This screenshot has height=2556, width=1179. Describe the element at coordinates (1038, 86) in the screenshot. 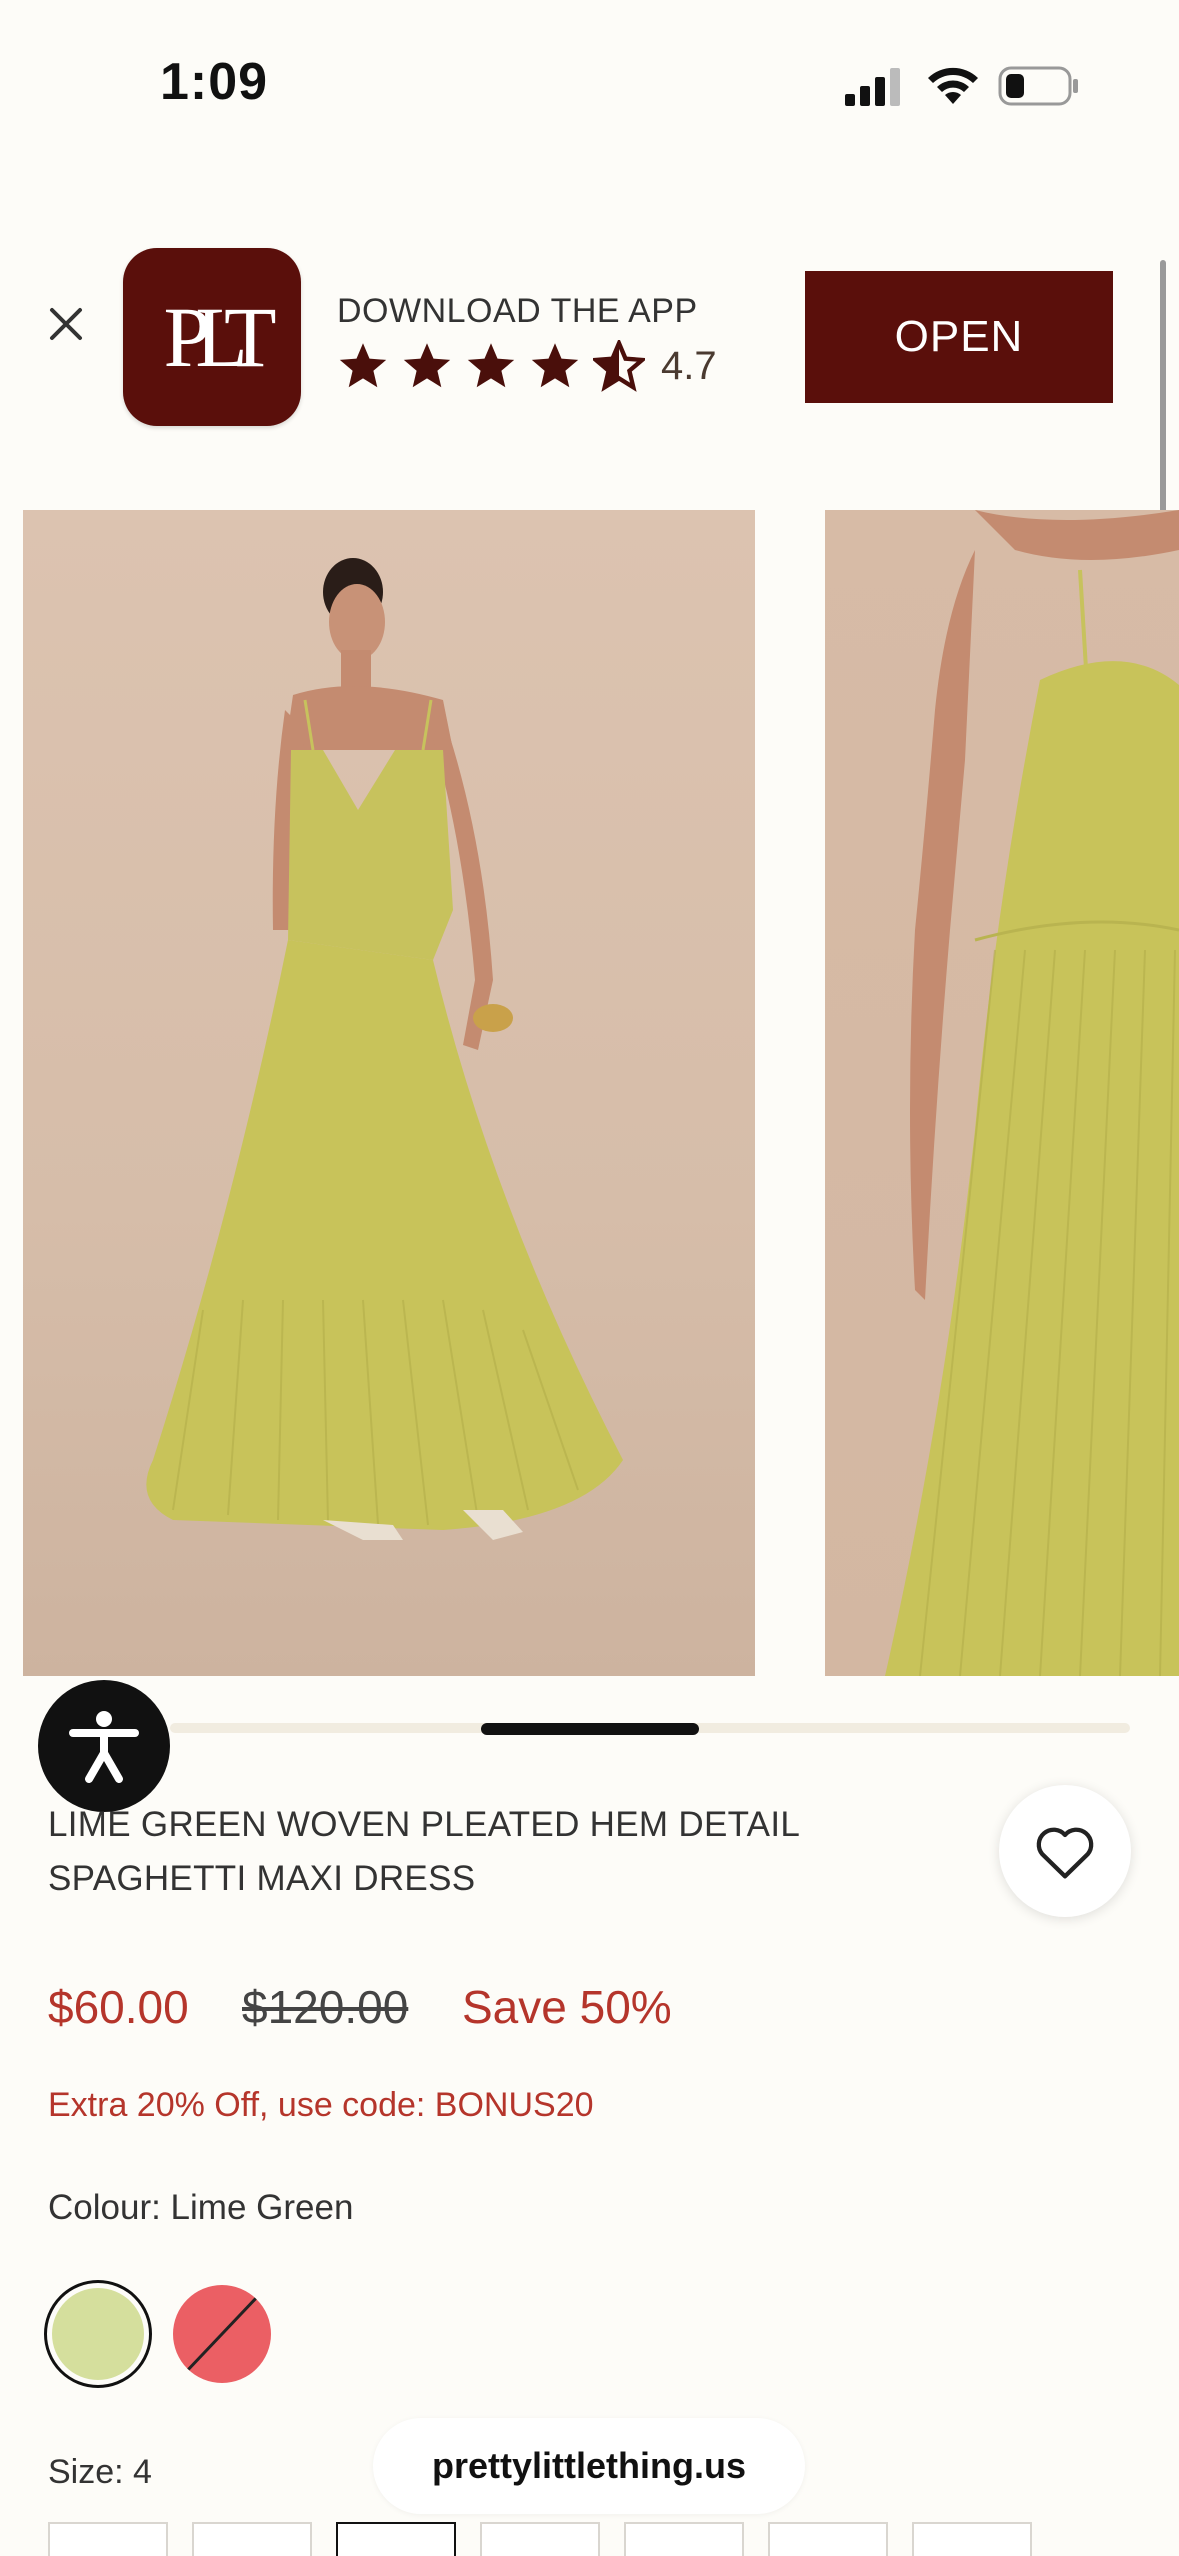

I see `battery-icon` at that location.